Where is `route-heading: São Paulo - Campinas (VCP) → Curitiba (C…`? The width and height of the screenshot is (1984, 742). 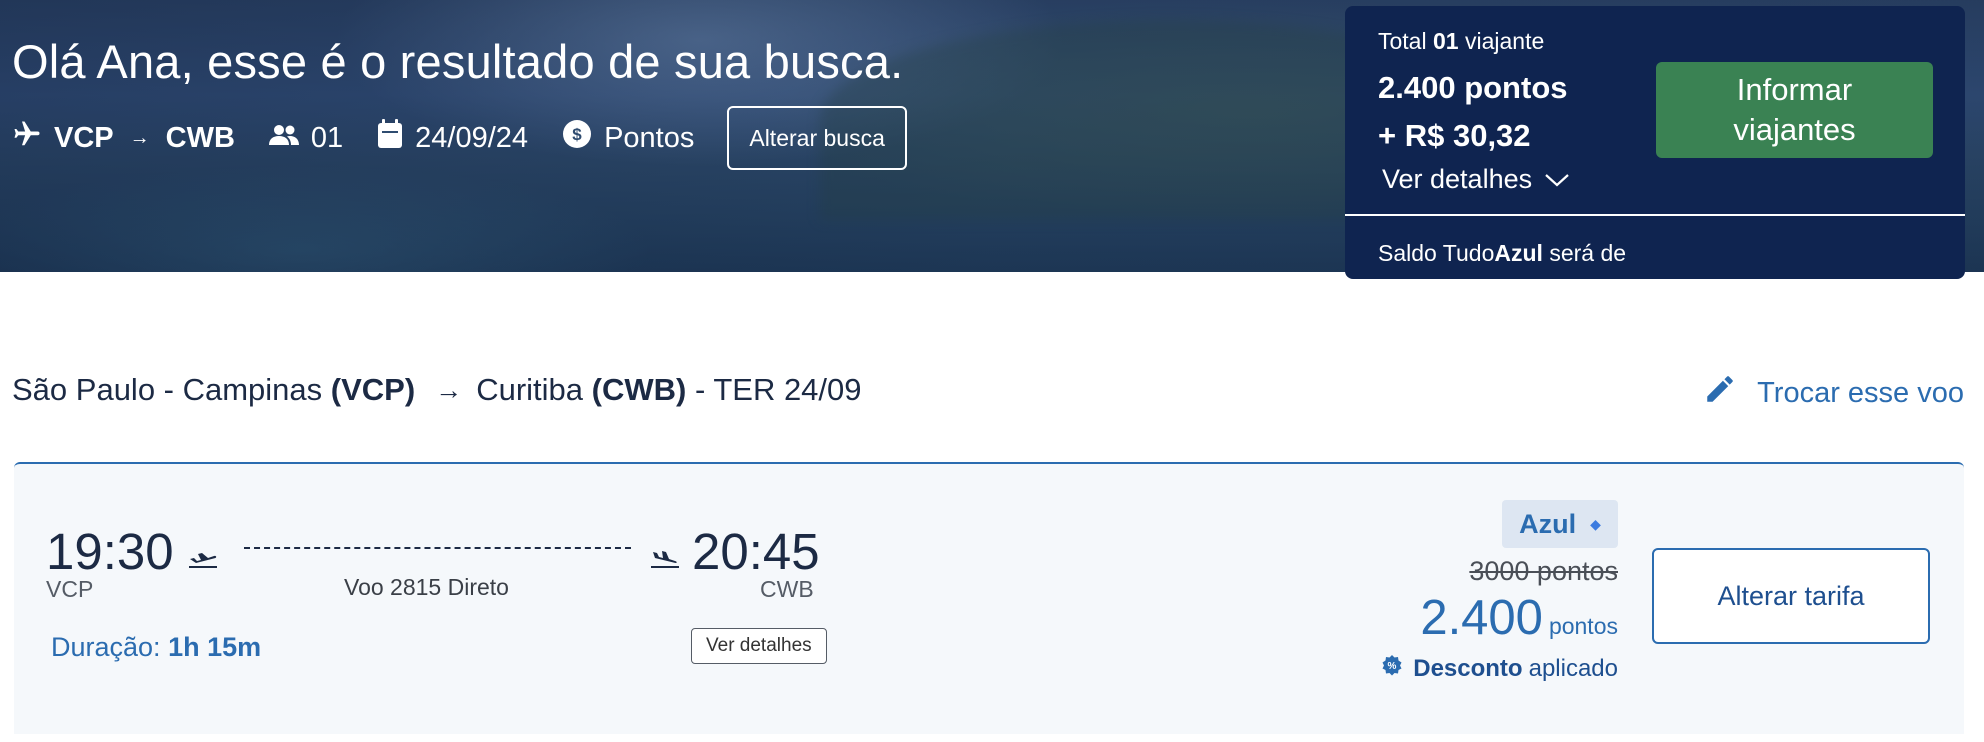
route-heading: São Paulo - Campinas (VCP) → Curitiba (C… is located at coordinates (437, 390).